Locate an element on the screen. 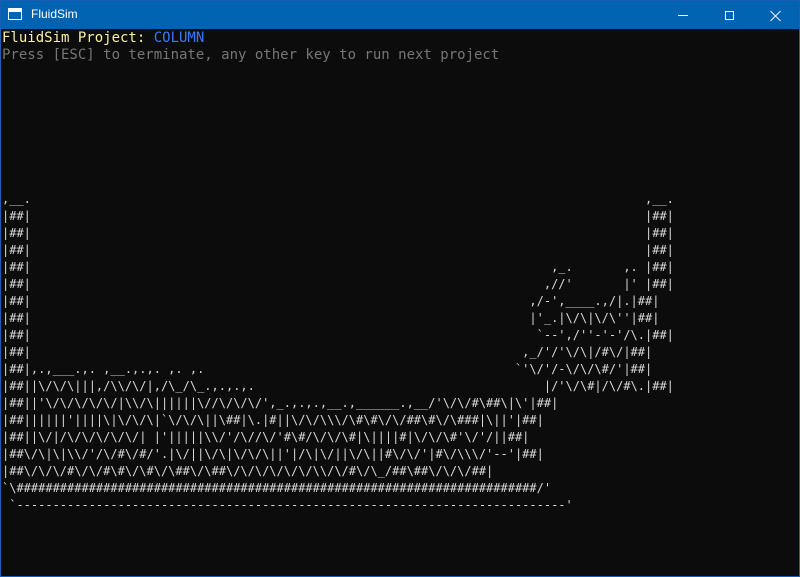  project-name: COLUMN is located at coordinates (179, 38).